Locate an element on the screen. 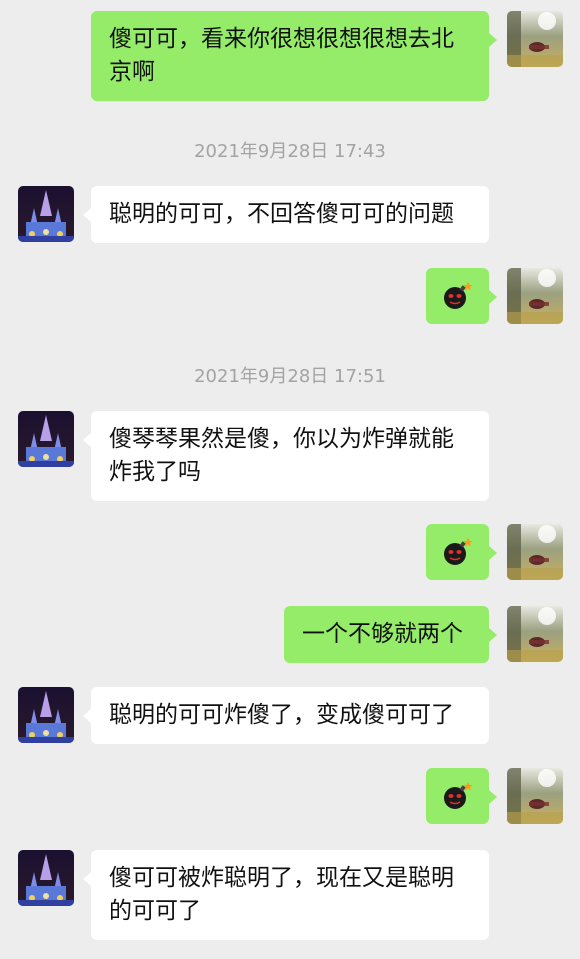  timestamp: 2021年9月28日 17:43 is located at coordinates (290, 151).